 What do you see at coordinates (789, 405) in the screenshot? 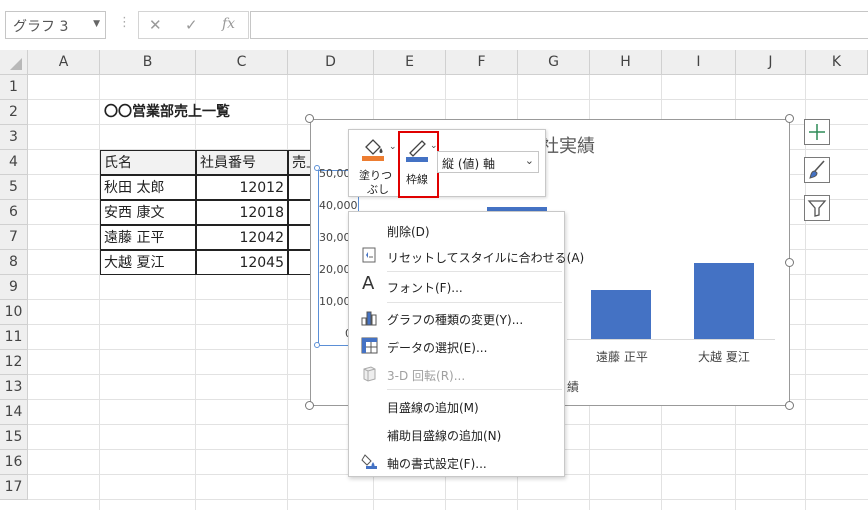
I see `resize-handle-bottom-right` at bounding box center [789, 405].